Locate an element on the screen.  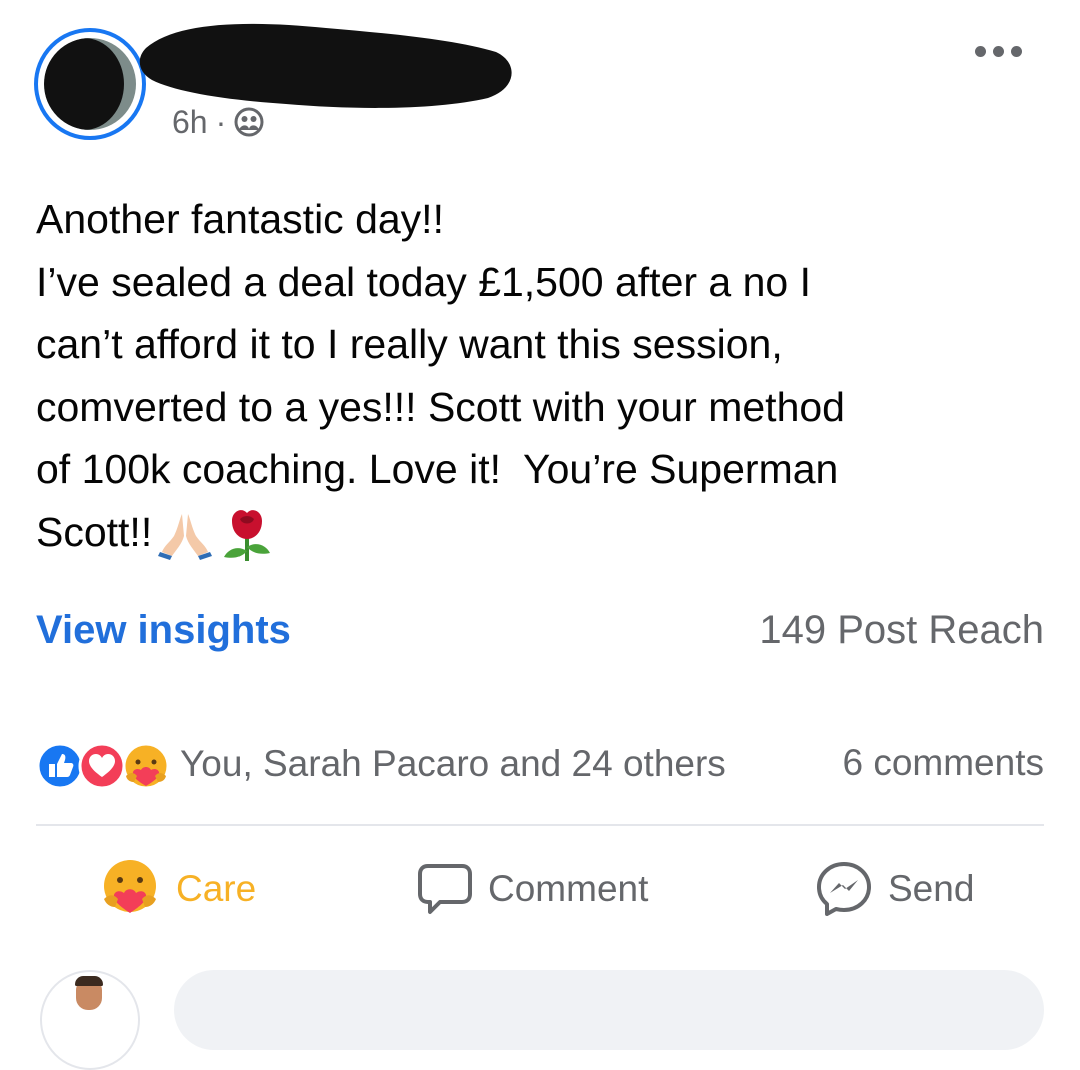
comment-input is located at coordinates (609, 1010).